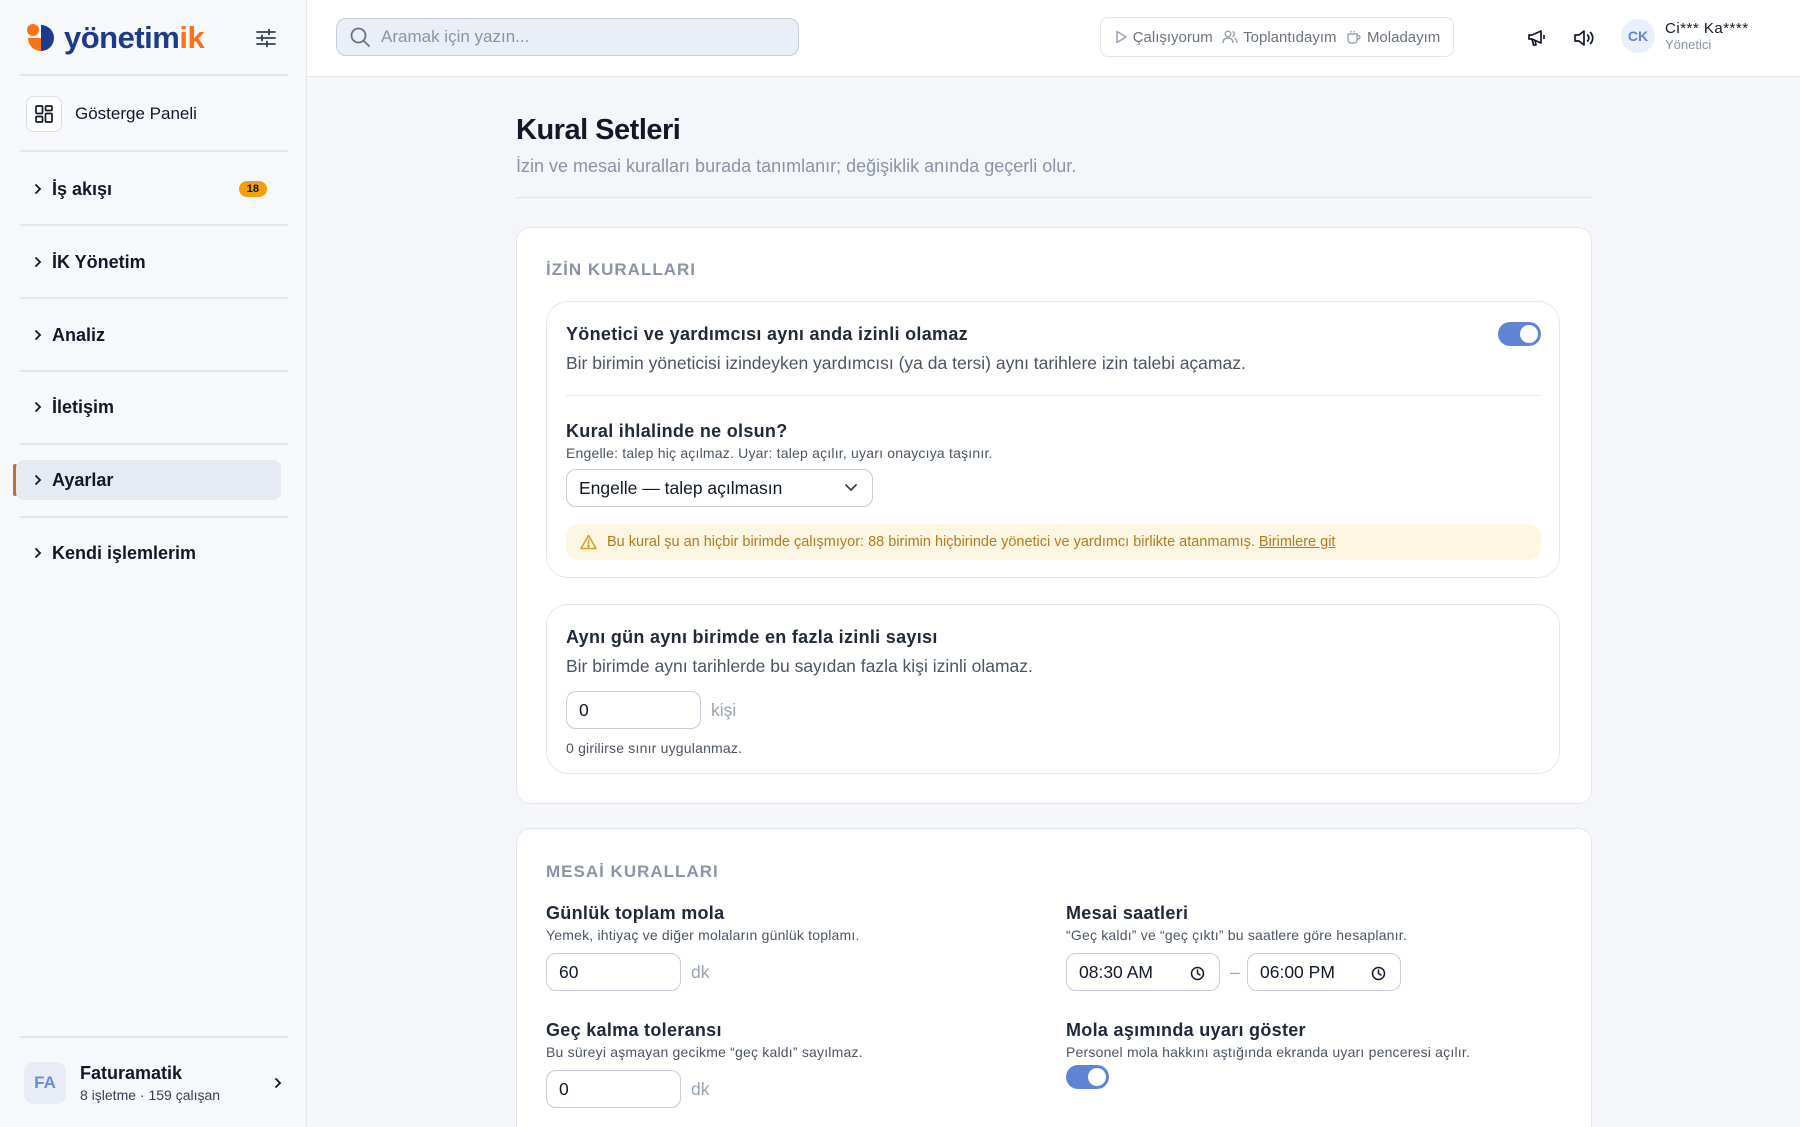 This screenshot has height=1127, width=1800. Describe the element at coordinates (1087, 1077) in the screenshot. I see `break-warning-toggle` at that location.